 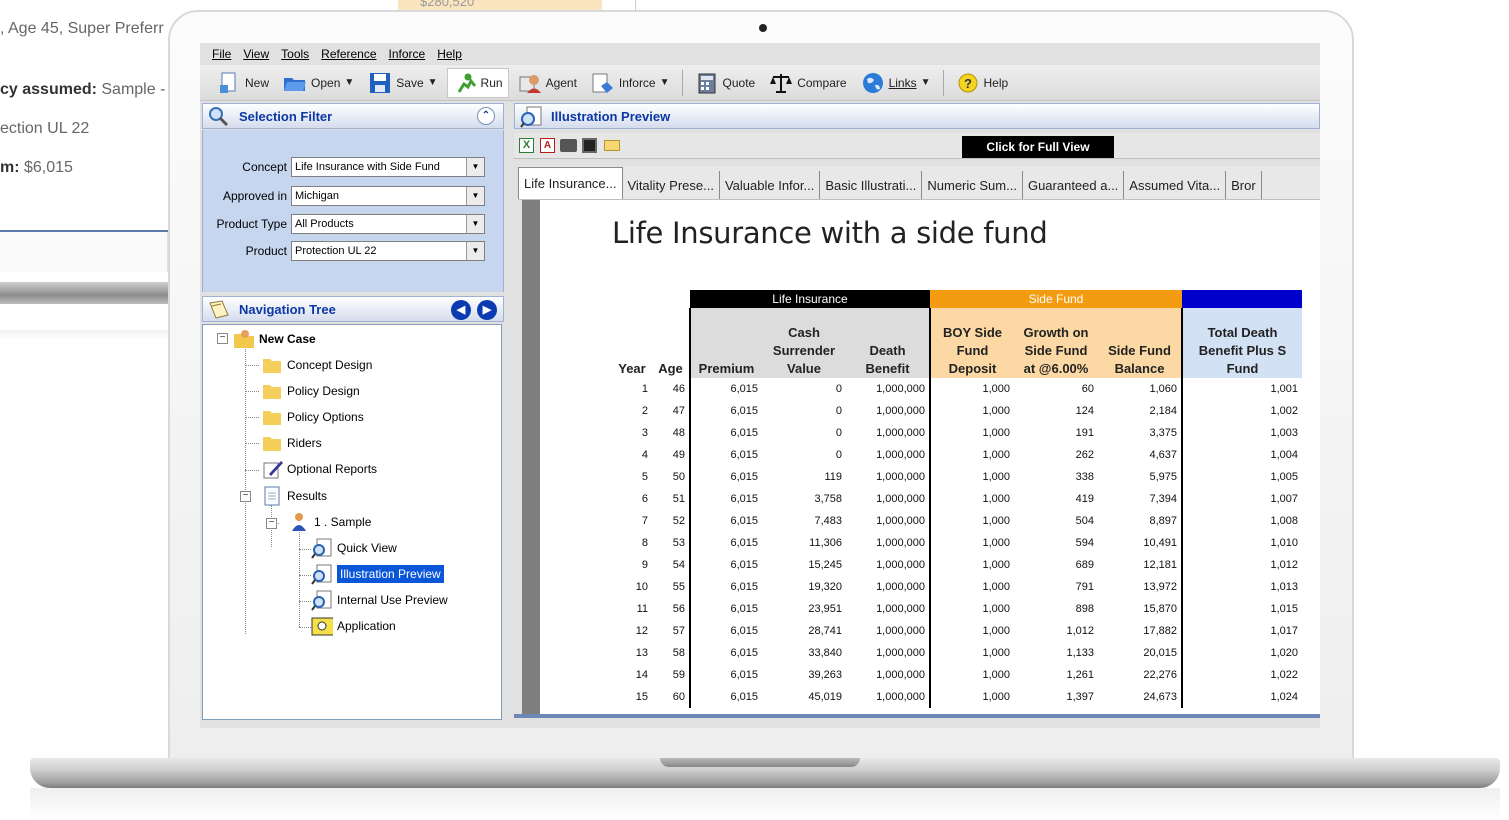 What do you see at coordinates (1038, 147) in the screenshot?
I see `full-view-button: Click for Full View` at bounding box center [1038, 147].